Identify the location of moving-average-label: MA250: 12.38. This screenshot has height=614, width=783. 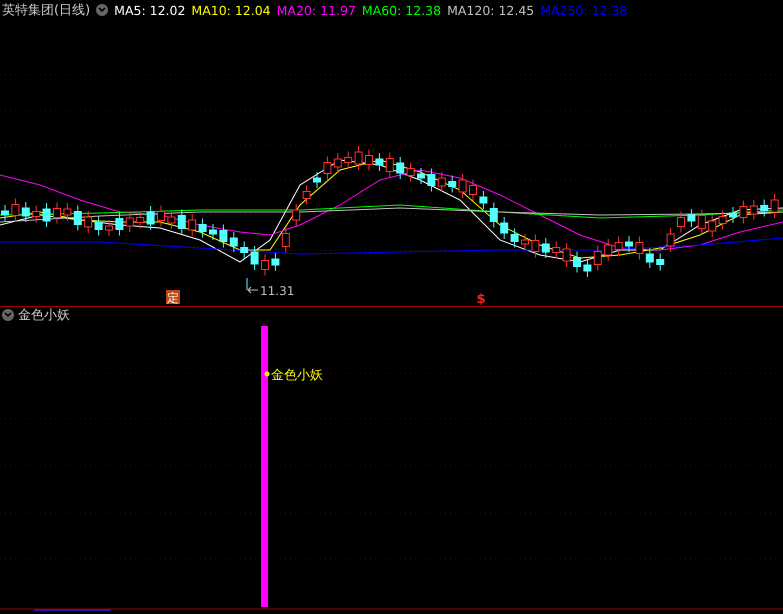
(584, 10).